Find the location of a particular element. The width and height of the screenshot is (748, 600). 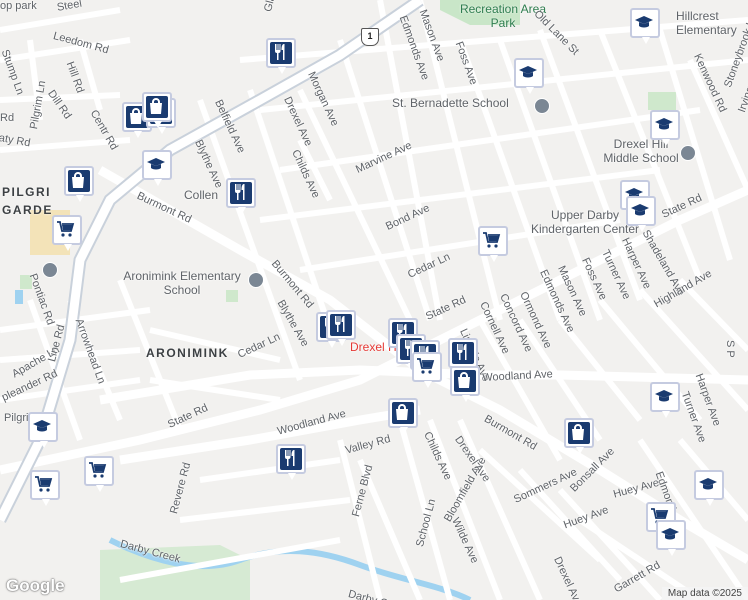

place-drexel-hill-middle: Drexel Hill Middle School is located at coordinates (641, 151).